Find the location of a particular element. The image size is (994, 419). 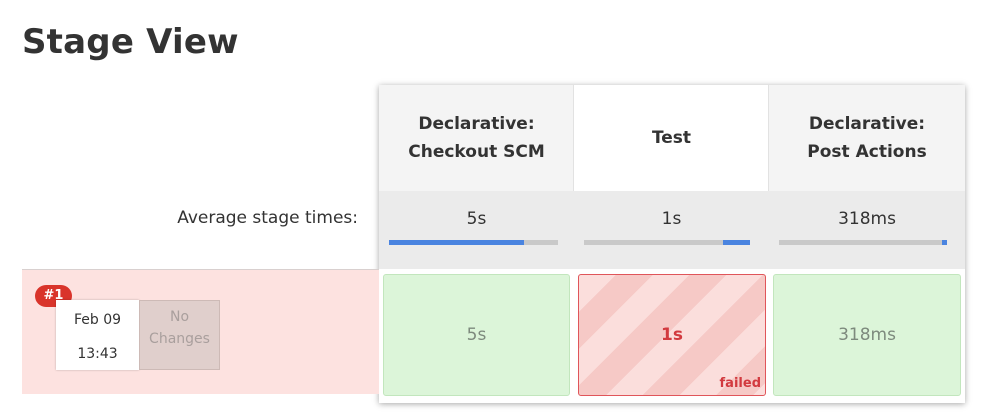

stage-result-post-actions: 318ms is located at coordinates (867, 335).